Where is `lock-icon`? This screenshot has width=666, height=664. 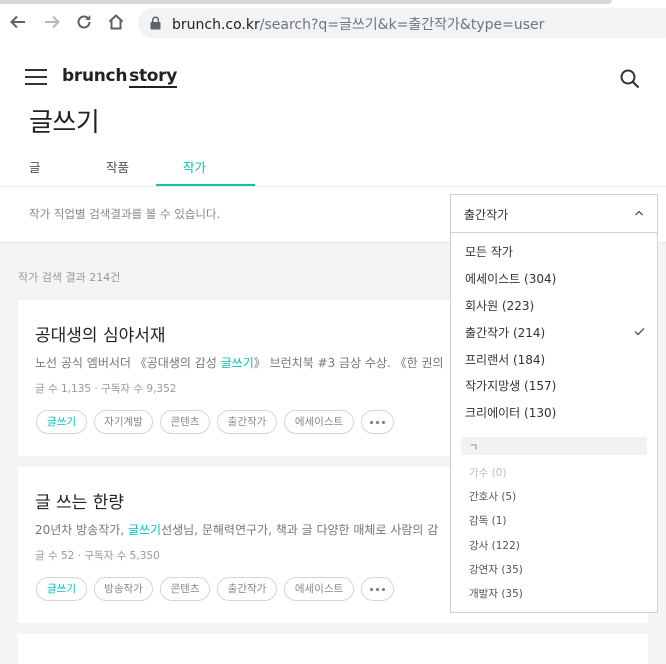 lock-icon is located at coordinates (155, 23).